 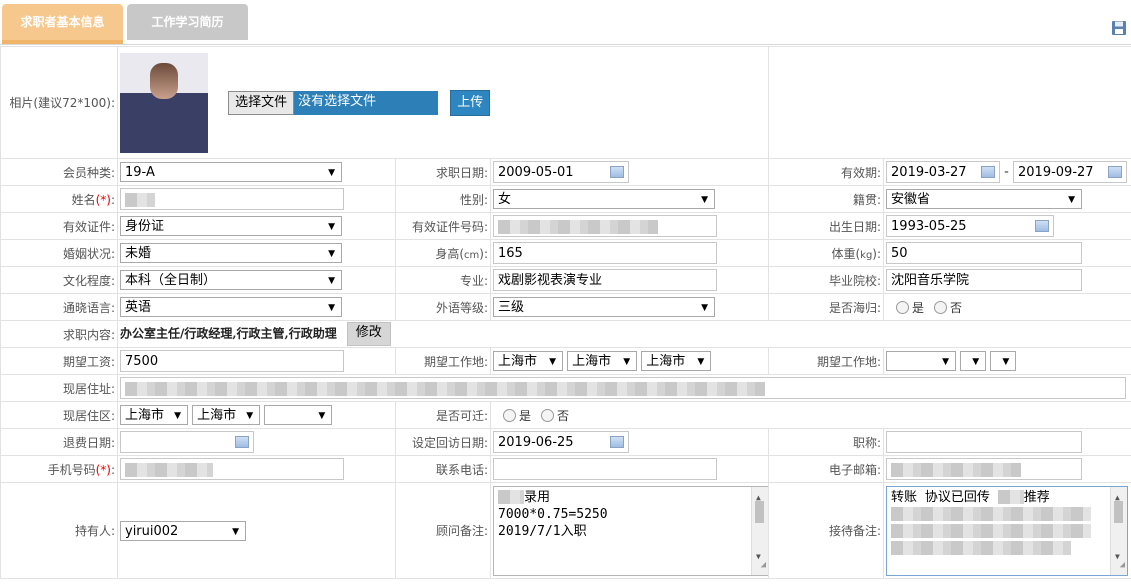 I want to click on school-input: 沈阳音乐学院, so click(x=984, y=280).